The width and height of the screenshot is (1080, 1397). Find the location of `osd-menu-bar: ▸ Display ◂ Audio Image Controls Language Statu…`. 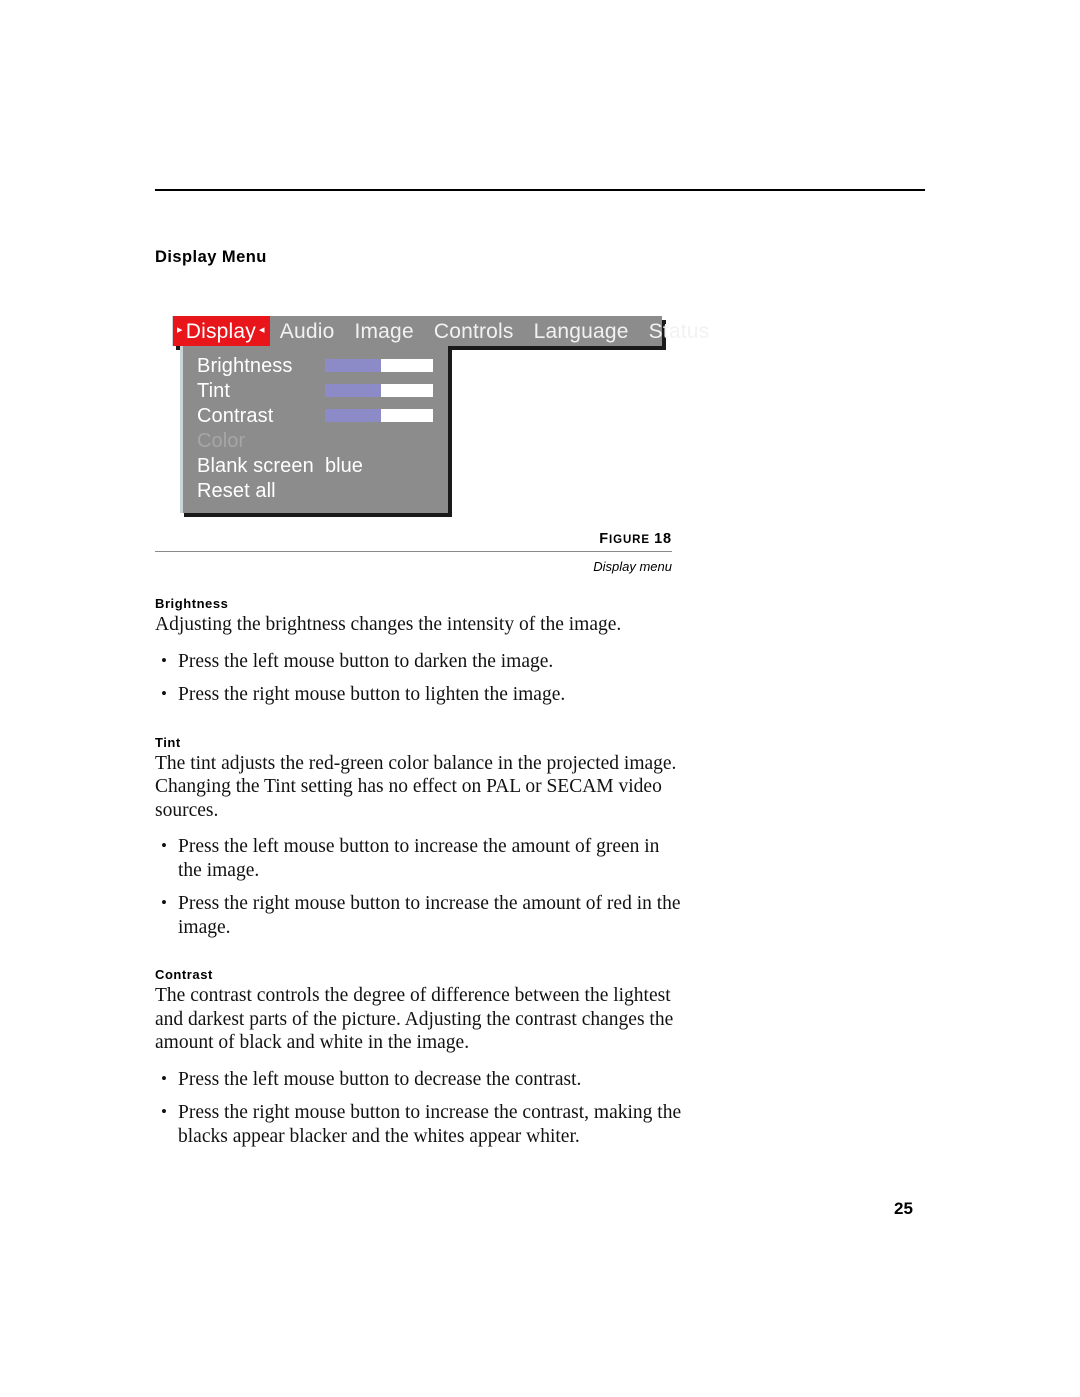

osd-menu-bar: ▸ Display ◂ Audio Image Controls Language Statu… is located at coordinates (440, 331).